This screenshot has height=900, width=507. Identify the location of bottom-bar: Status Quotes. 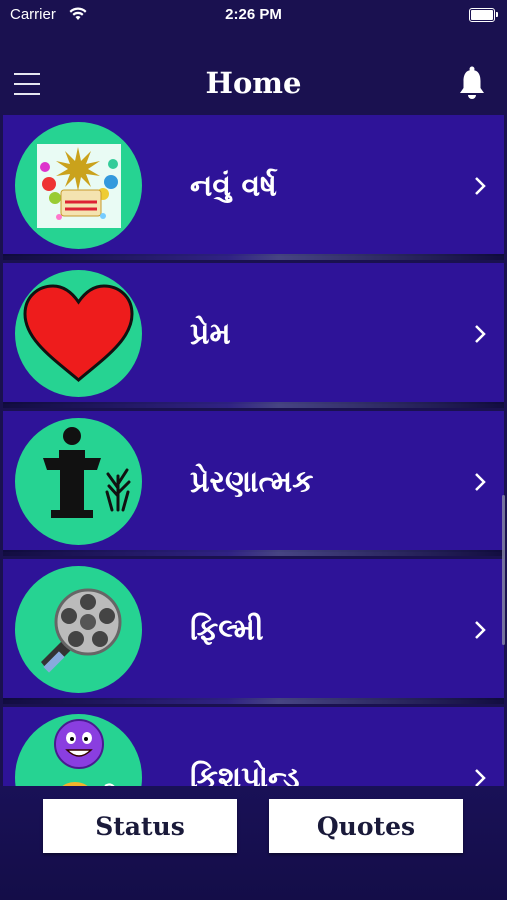
(253, 843).